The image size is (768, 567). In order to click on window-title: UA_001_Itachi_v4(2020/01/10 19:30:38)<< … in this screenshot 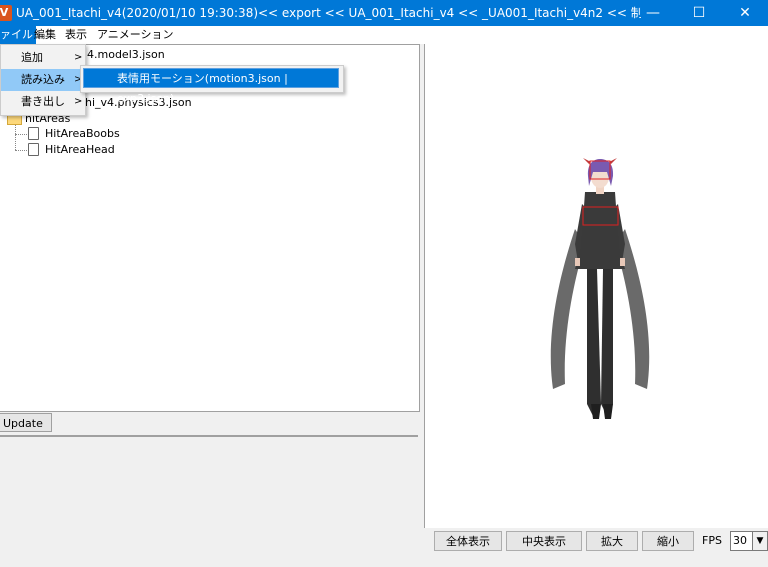, I will do `click(328, 13)`.